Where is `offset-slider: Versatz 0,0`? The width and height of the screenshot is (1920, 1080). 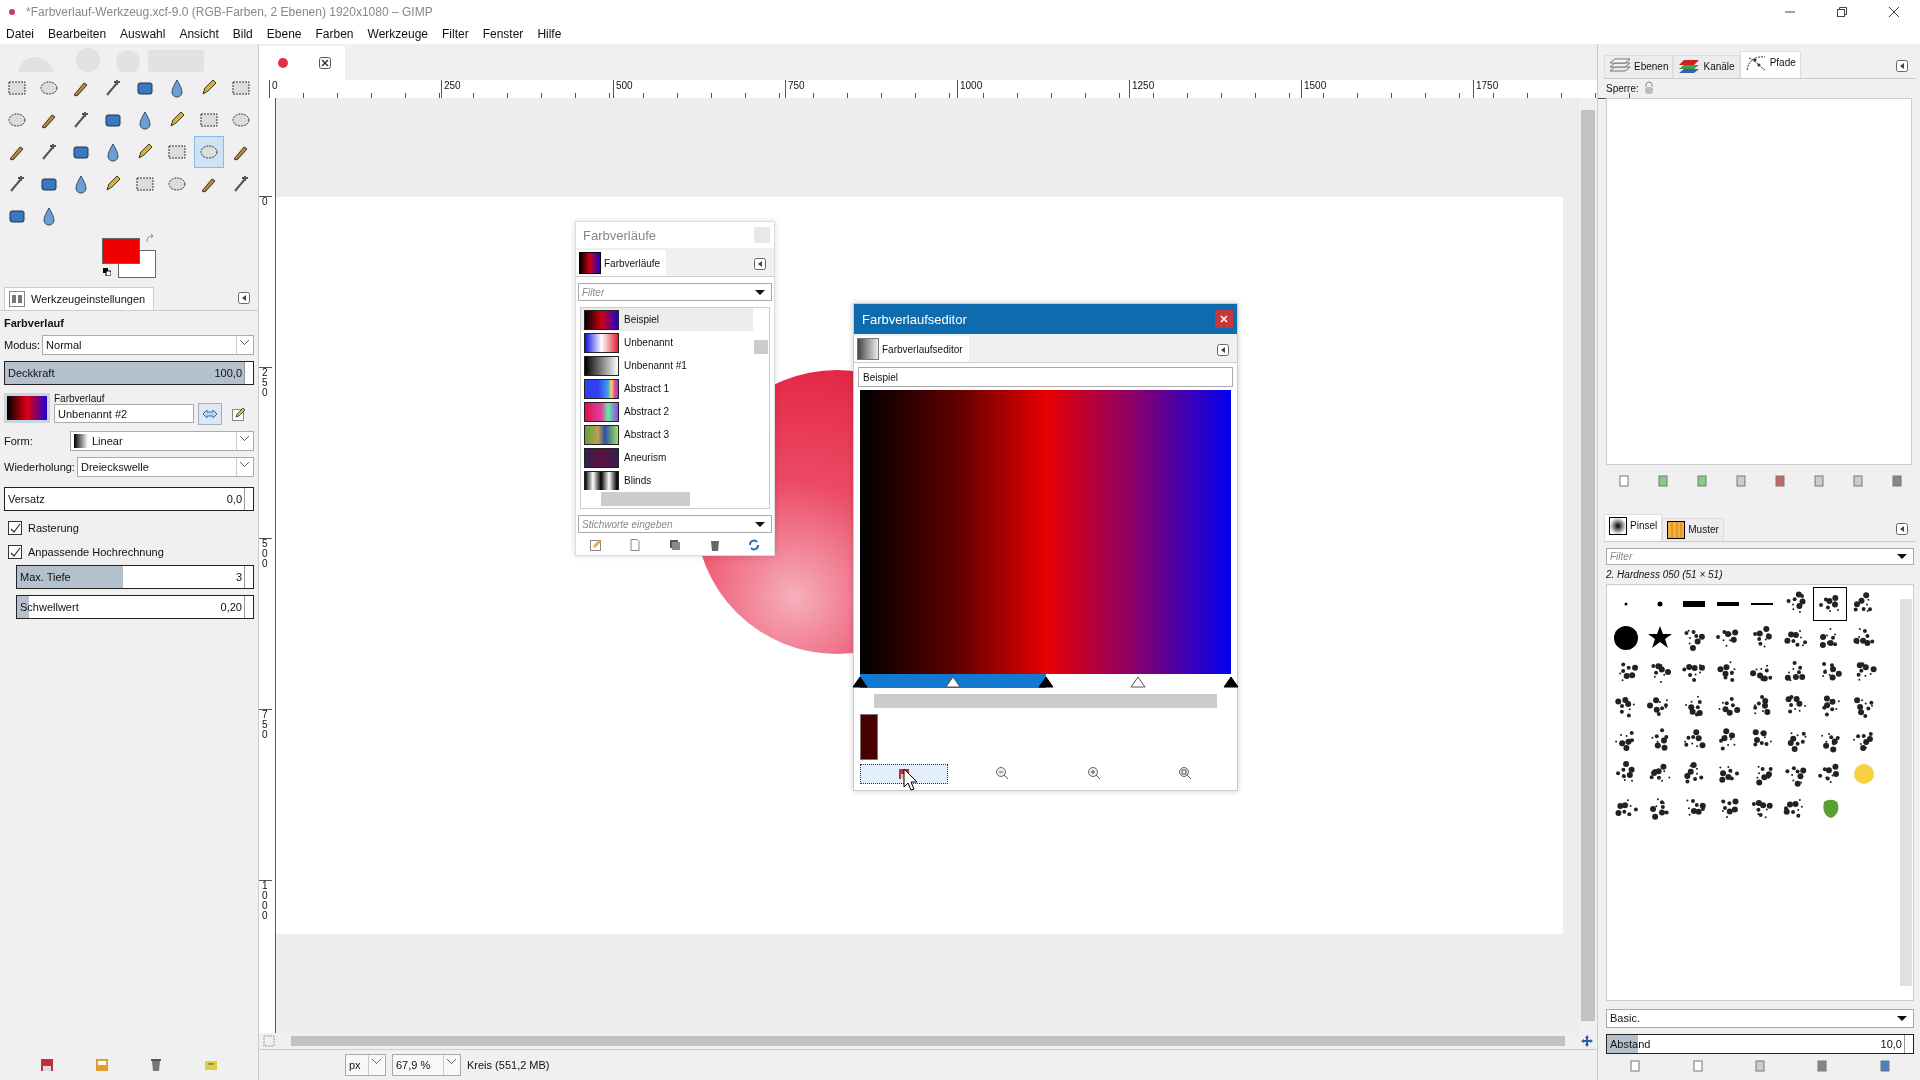
offset-slider: Versatz 0,0 is located at coordinates (129, 499).